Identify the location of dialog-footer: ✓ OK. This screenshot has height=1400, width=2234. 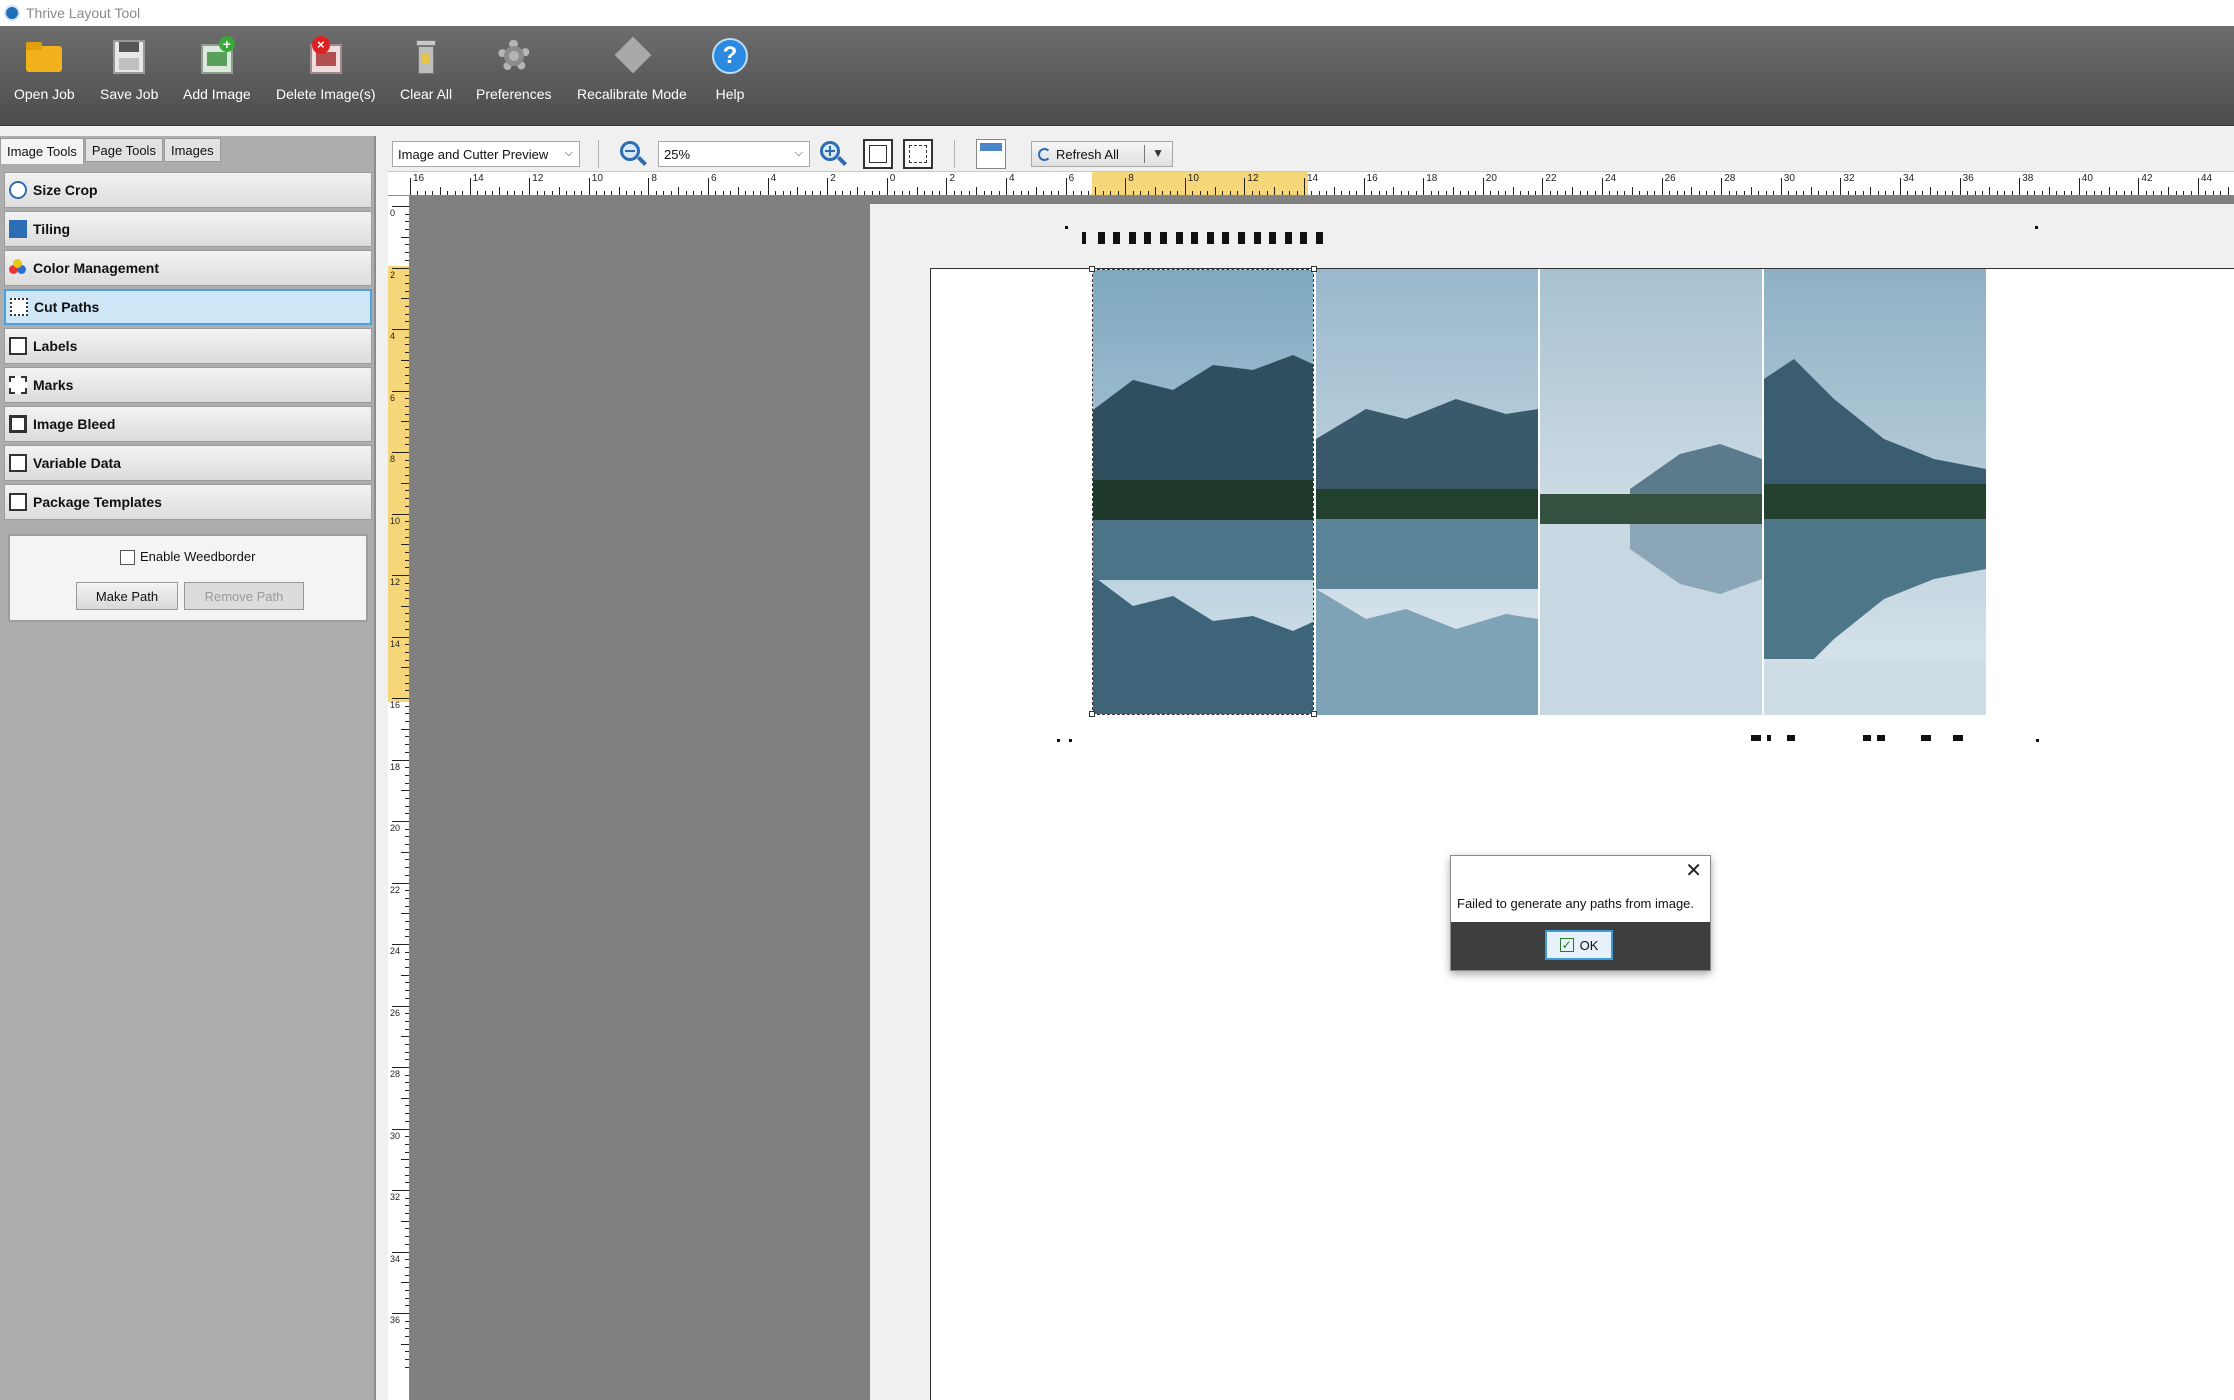
(1580, 946).